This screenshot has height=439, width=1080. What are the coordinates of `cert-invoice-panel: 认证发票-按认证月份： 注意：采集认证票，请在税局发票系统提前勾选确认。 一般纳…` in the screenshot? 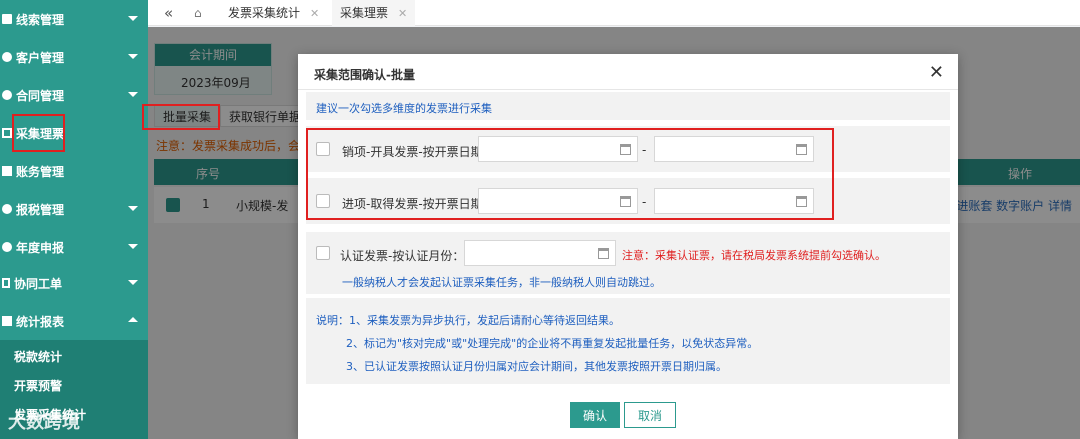 It's located at (628, 263).